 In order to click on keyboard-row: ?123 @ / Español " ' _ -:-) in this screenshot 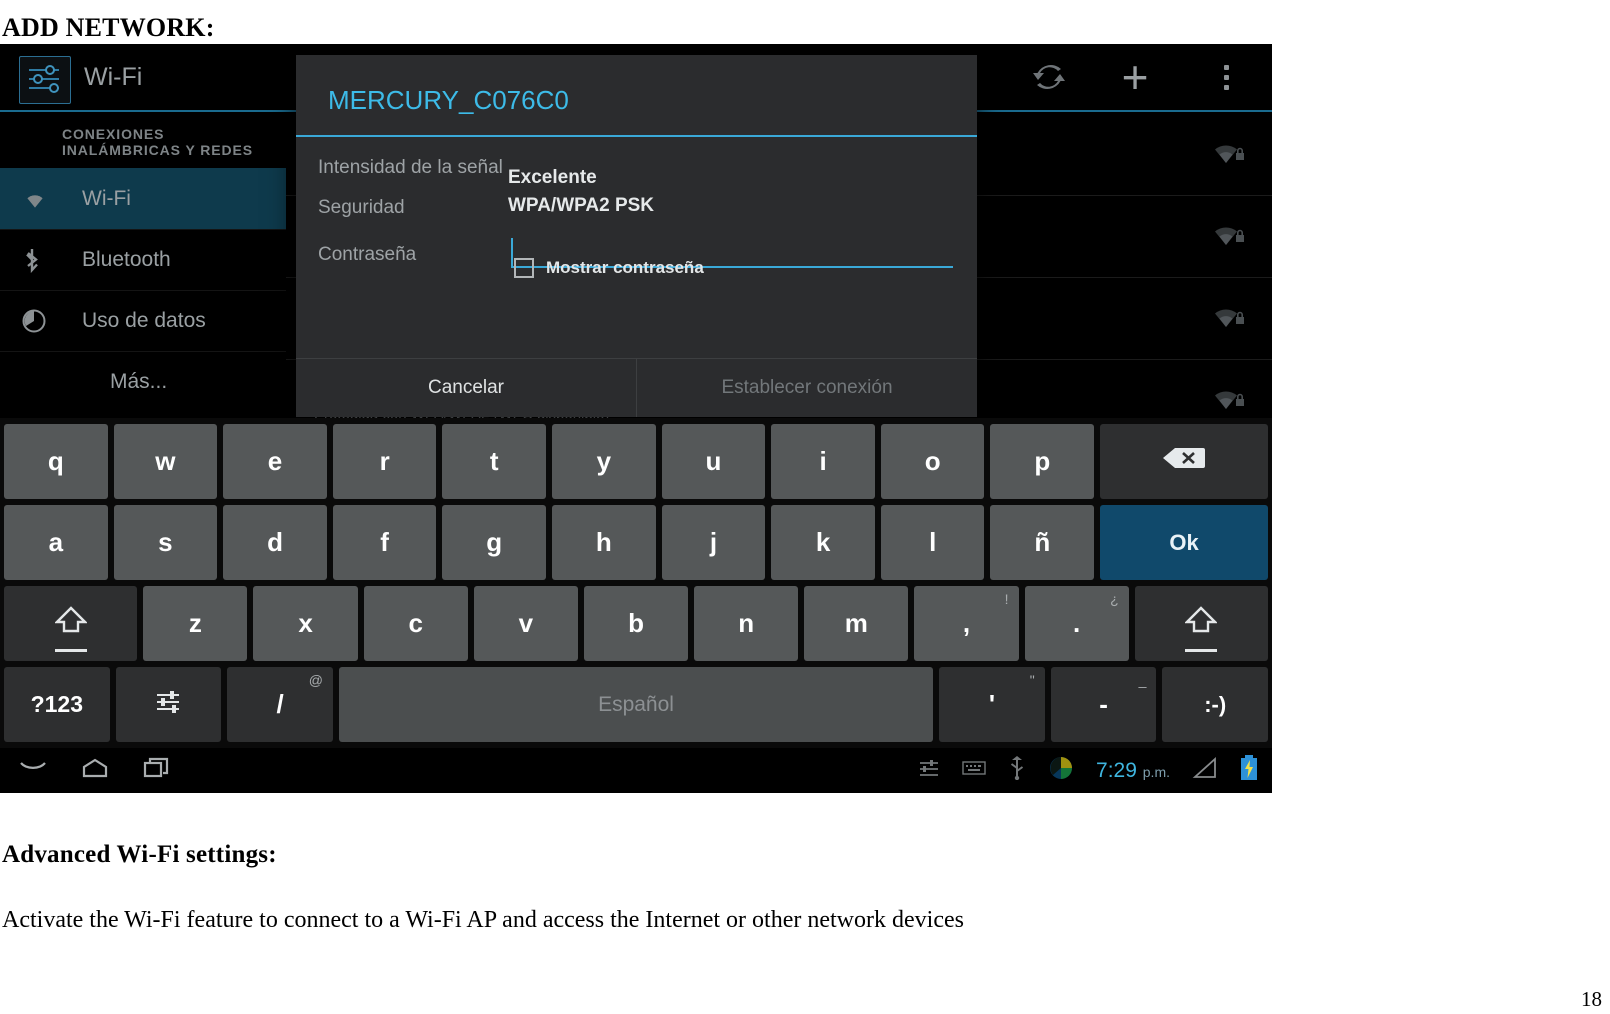, I will do `click(636, 704)`.